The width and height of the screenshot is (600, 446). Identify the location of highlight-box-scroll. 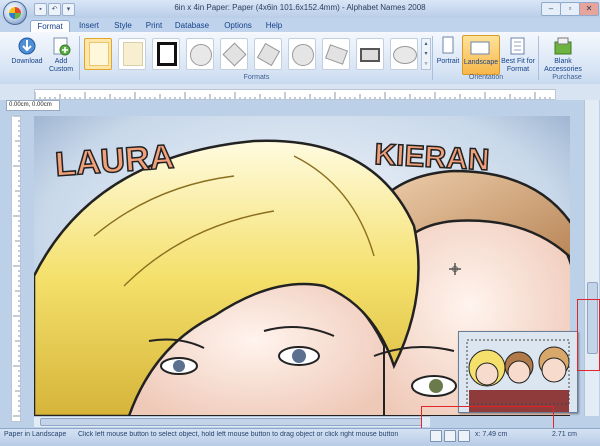
(588, 335).